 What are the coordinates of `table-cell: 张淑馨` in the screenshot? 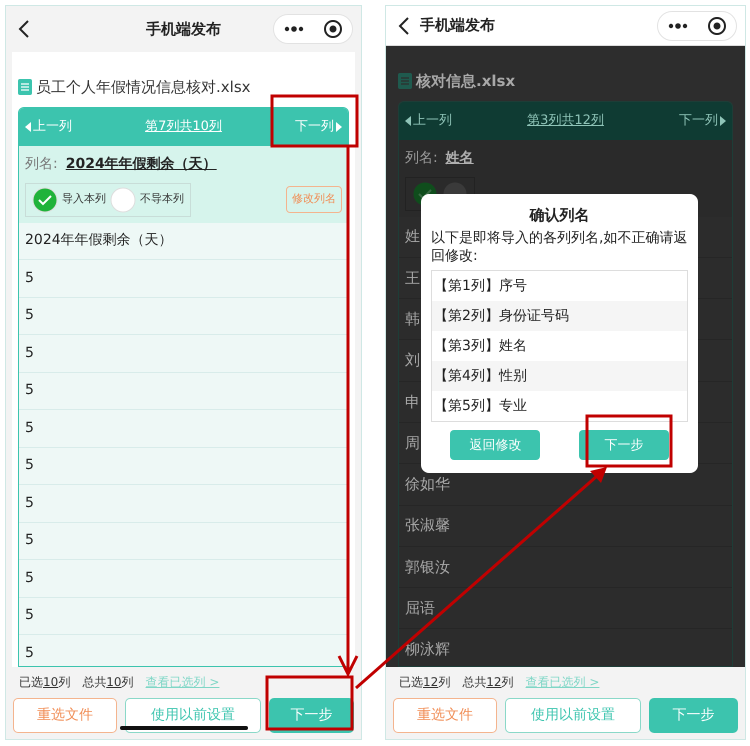 It's located at (565, 526).